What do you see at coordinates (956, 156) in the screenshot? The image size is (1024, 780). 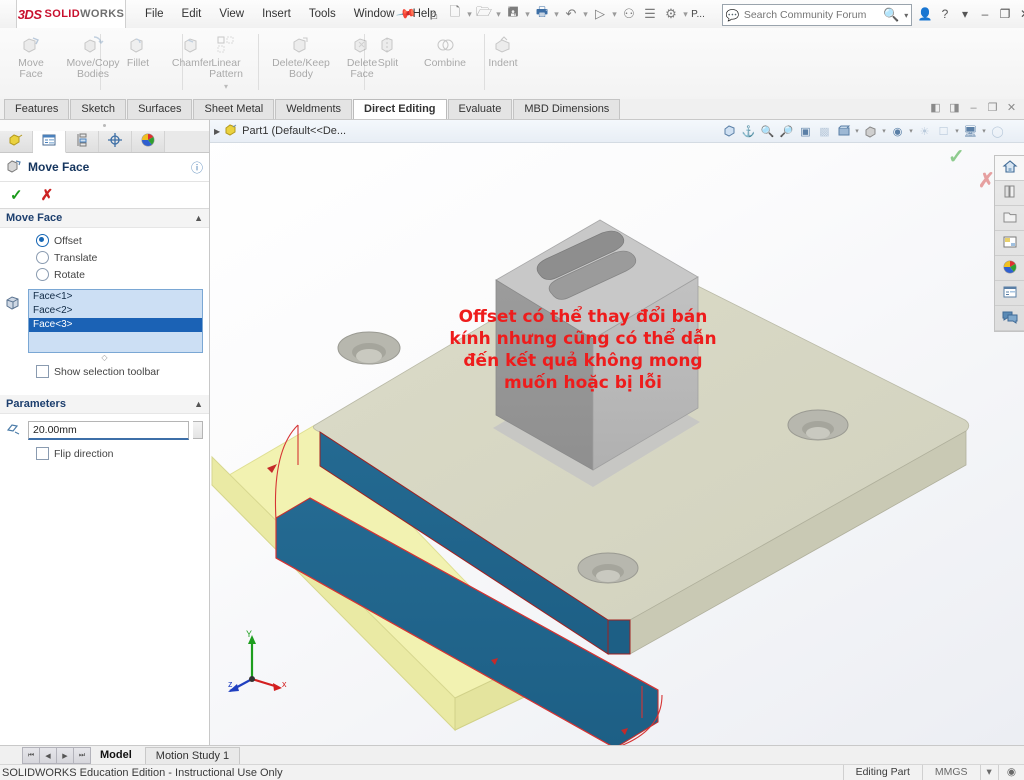 I see `confirm-ok-icon: ✓` at bounding box center [956, 156].